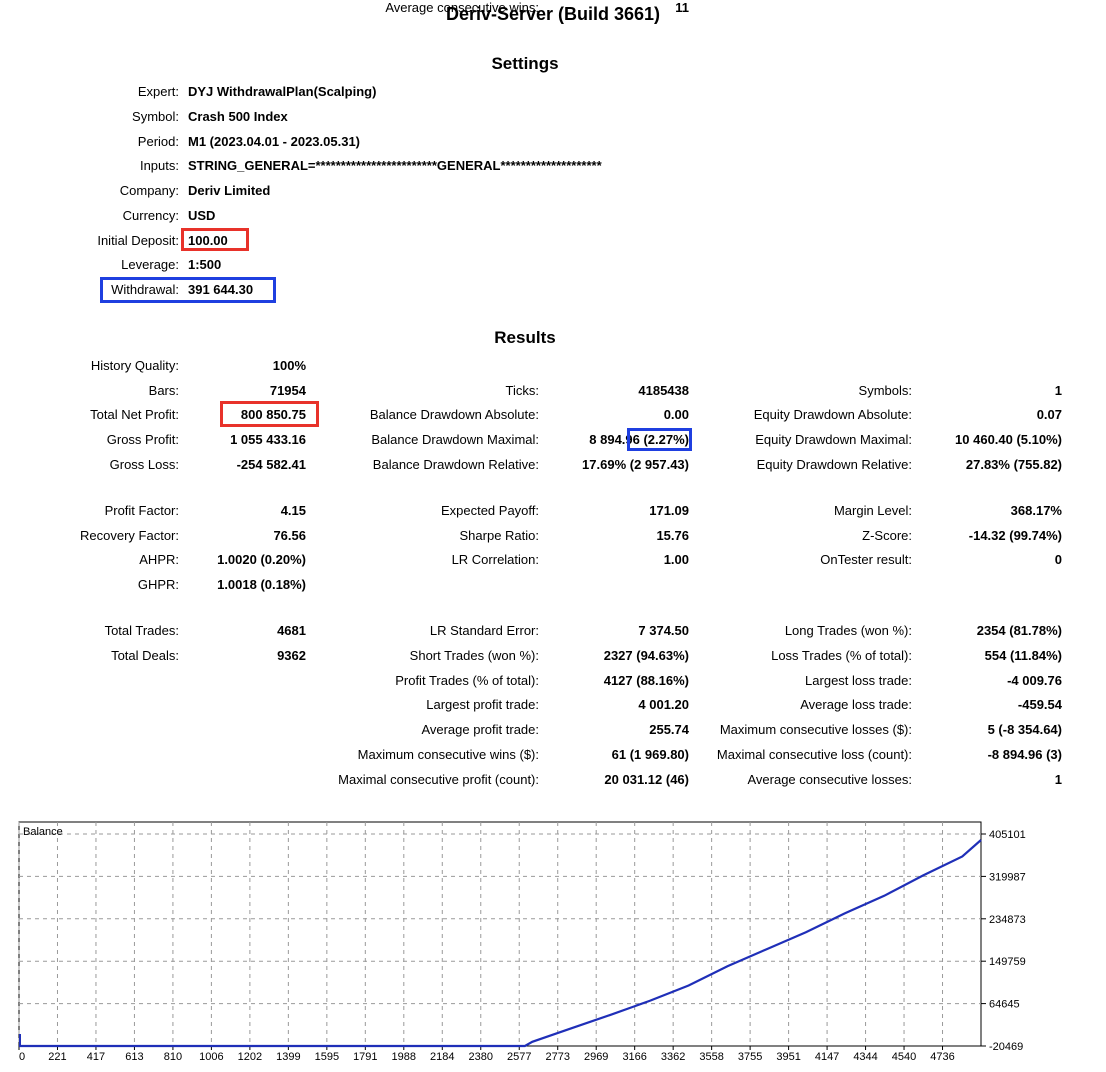 This screenshot has height=1072, width=1106. What do you see at coordinates (1015, 535) in the screenshot?
I see `results-value: -14.32 (99.74%)` at bounding box center [1015, 535].